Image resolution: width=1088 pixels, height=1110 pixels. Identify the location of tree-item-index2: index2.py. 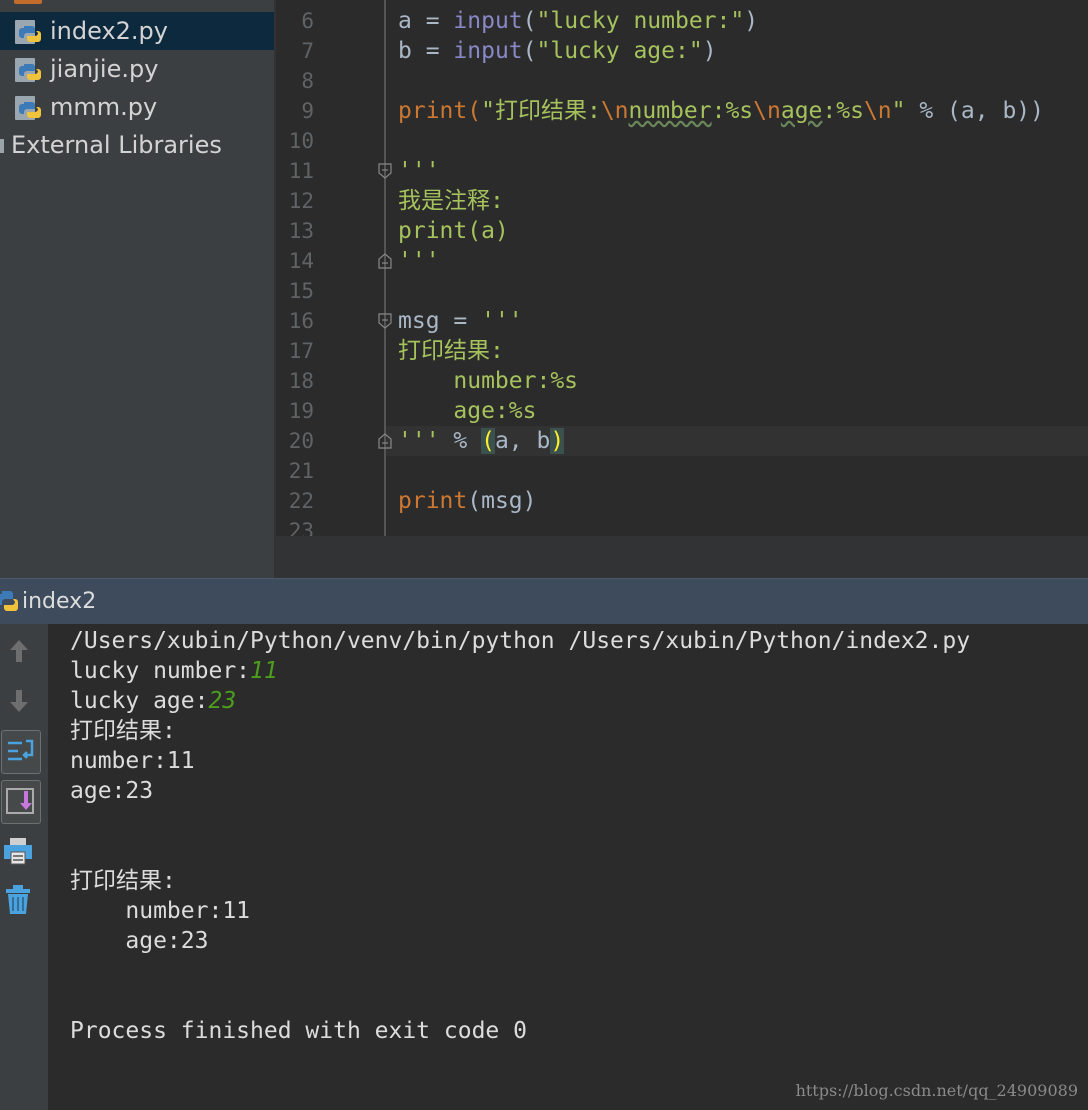
(137, 31).